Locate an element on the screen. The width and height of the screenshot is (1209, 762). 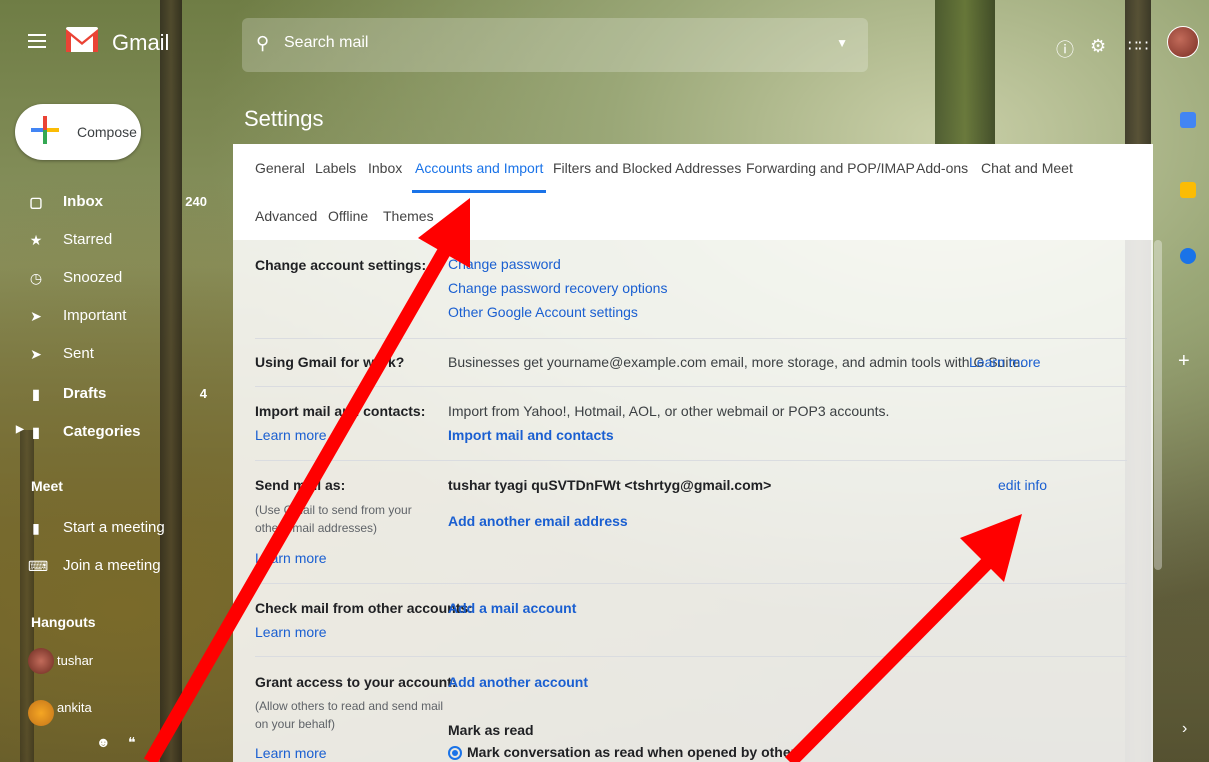
help-icon: ⓘ is located at coordinates (1065, 49).